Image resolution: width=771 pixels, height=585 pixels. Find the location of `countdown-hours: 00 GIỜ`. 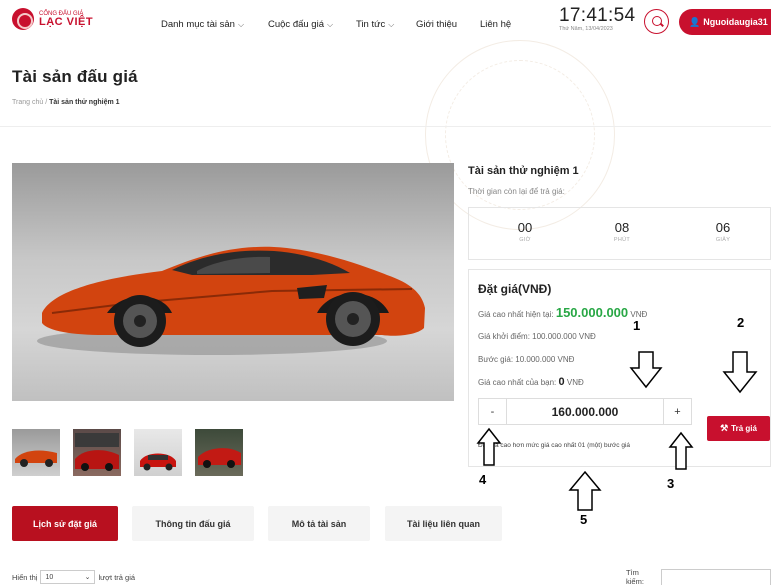

countdown-hours: 00 GIỜ is located at coordinates (525, 231).